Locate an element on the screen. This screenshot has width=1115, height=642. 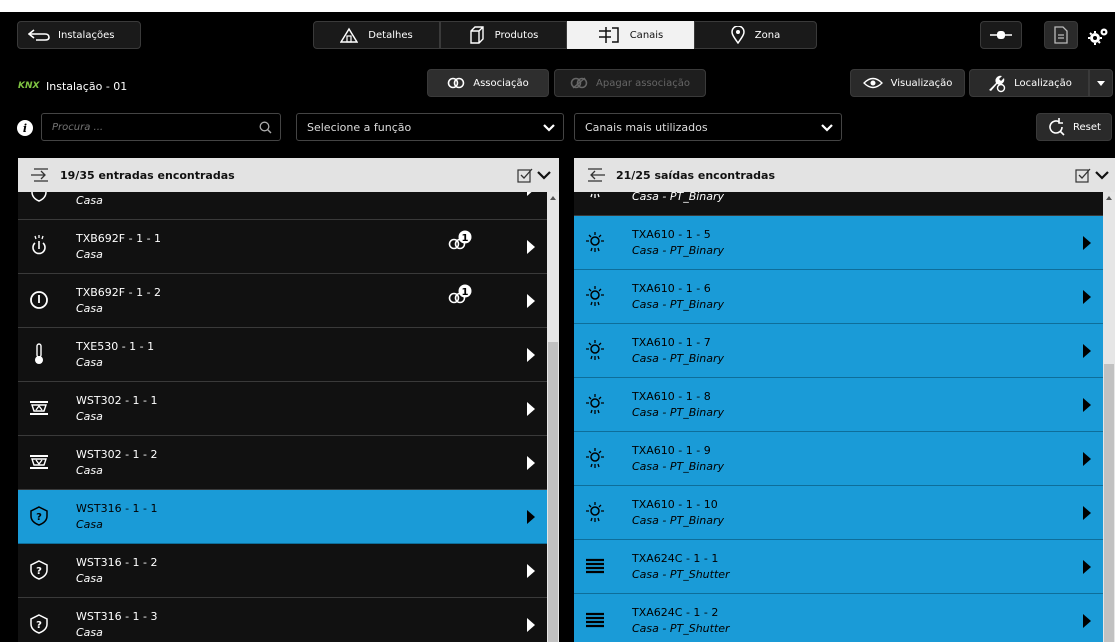
outputs-scrollbar is located at coordinates (1109, 417).